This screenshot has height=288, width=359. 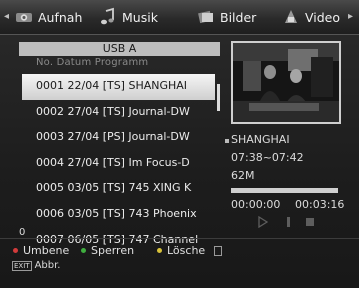 I want to click on video-icon, so click(x=291, y=17).